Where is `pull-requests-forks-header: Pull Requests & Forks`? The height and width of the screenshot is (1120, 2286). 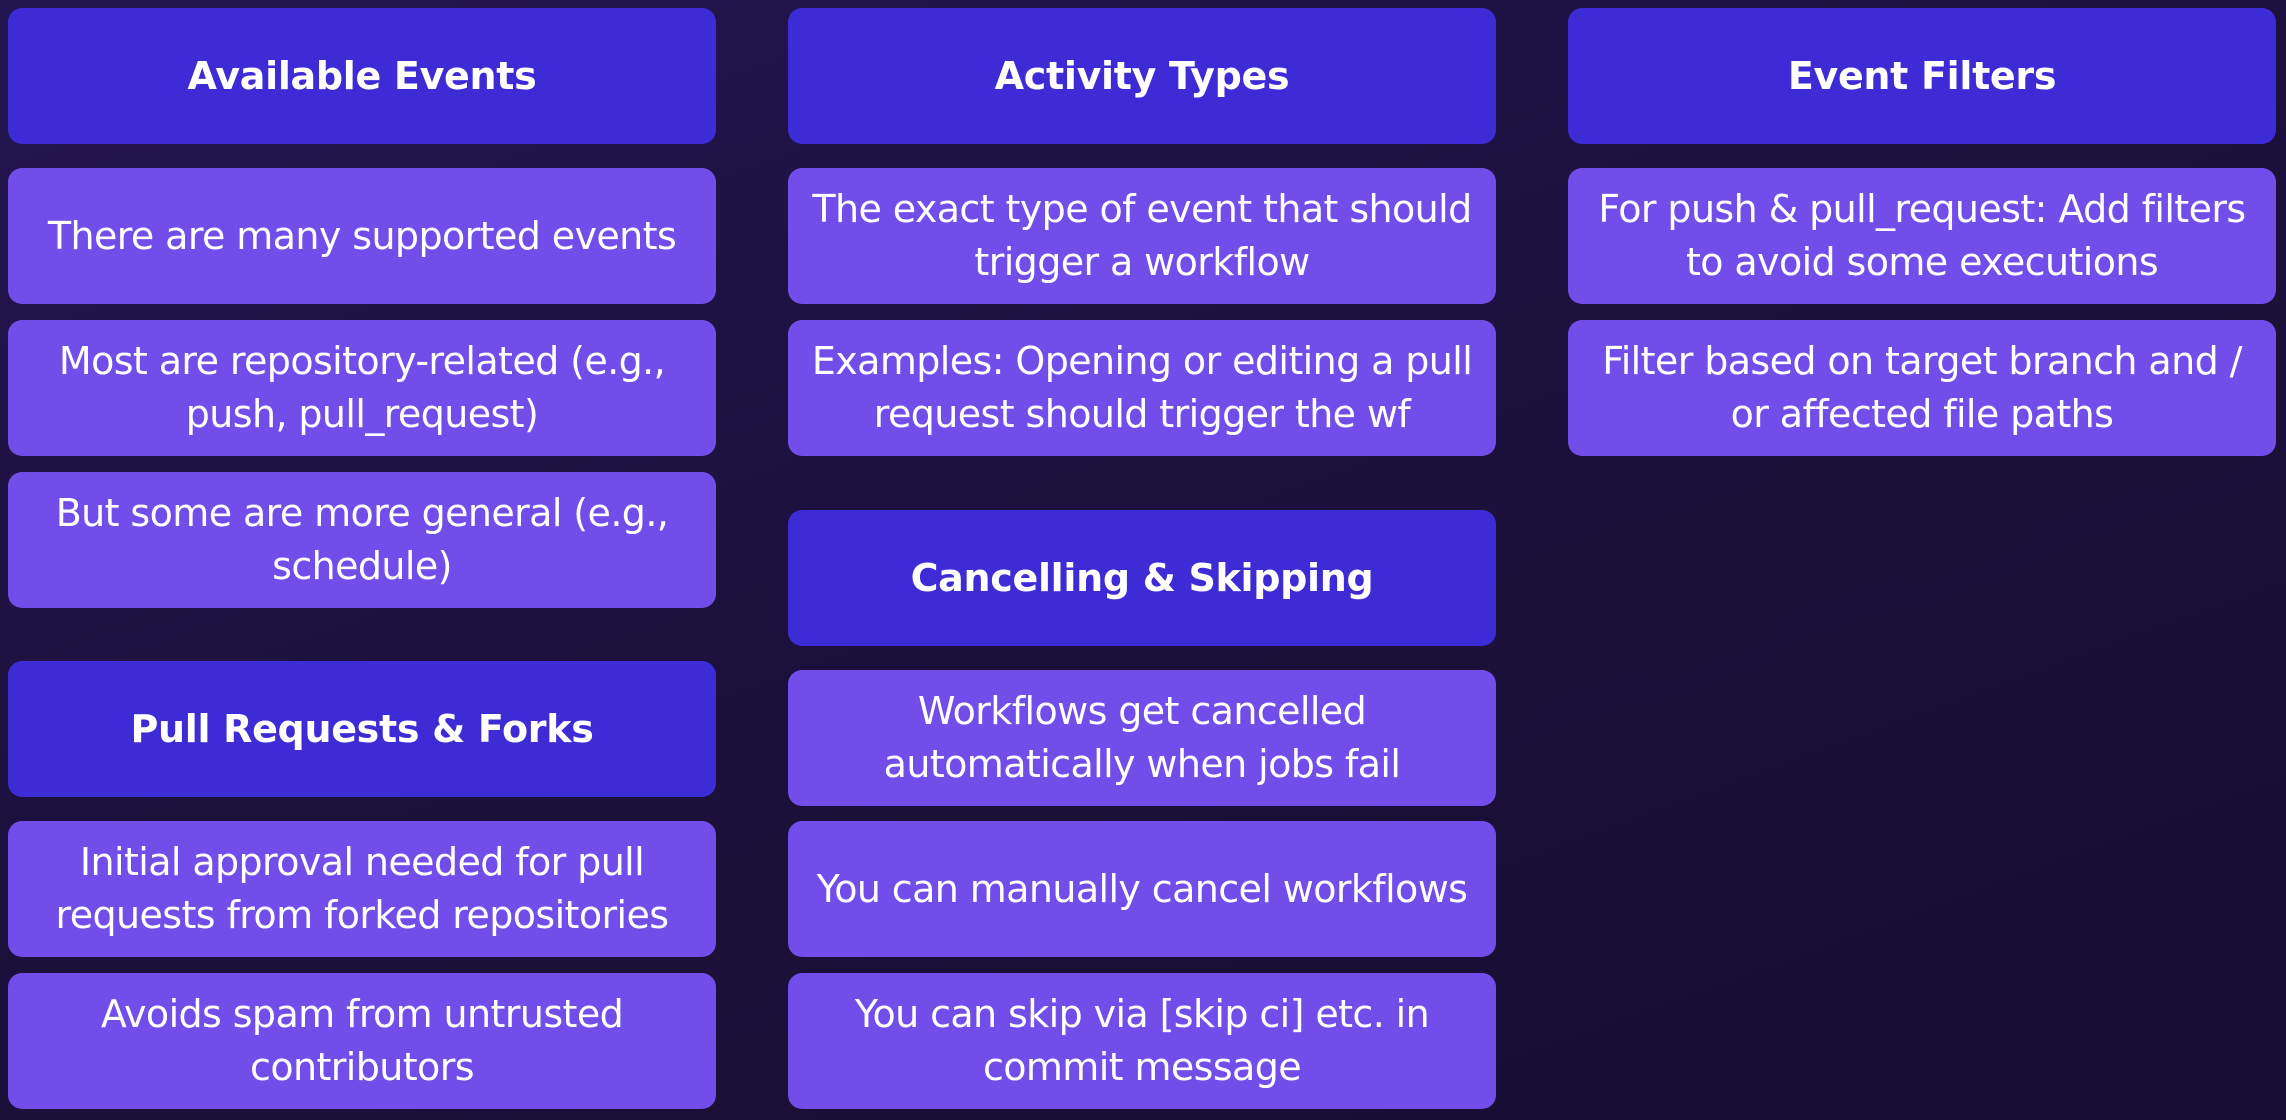
pull-requests-forks-header: Pull Requests & Forks is located at coordinates (362, 729).